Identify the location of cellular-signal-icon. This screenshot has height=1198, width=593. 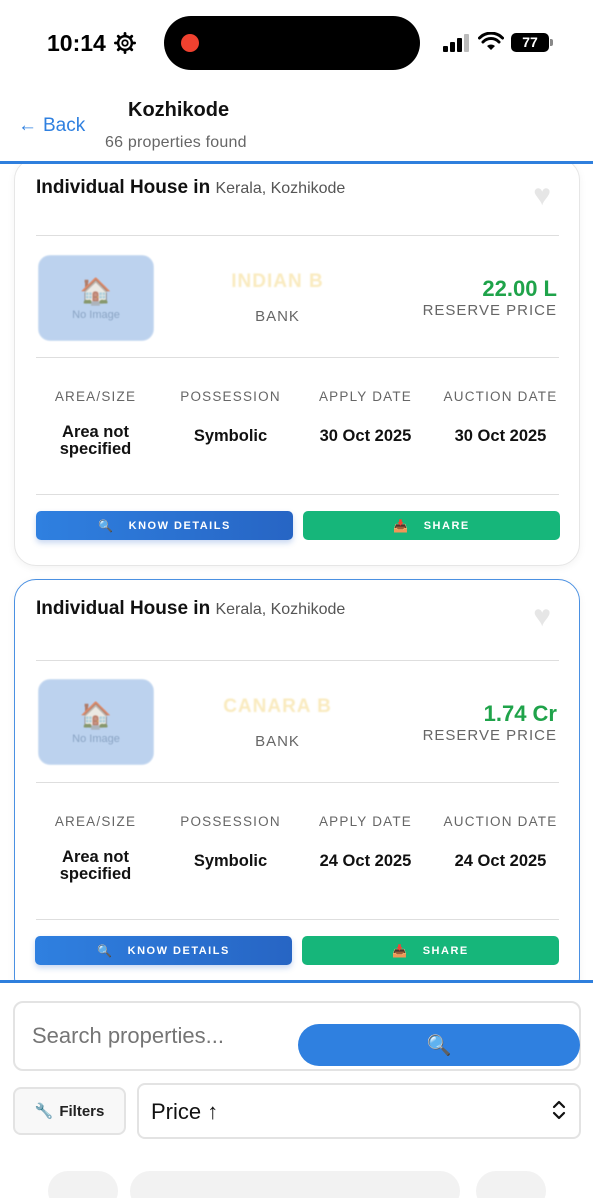
(456, 43).